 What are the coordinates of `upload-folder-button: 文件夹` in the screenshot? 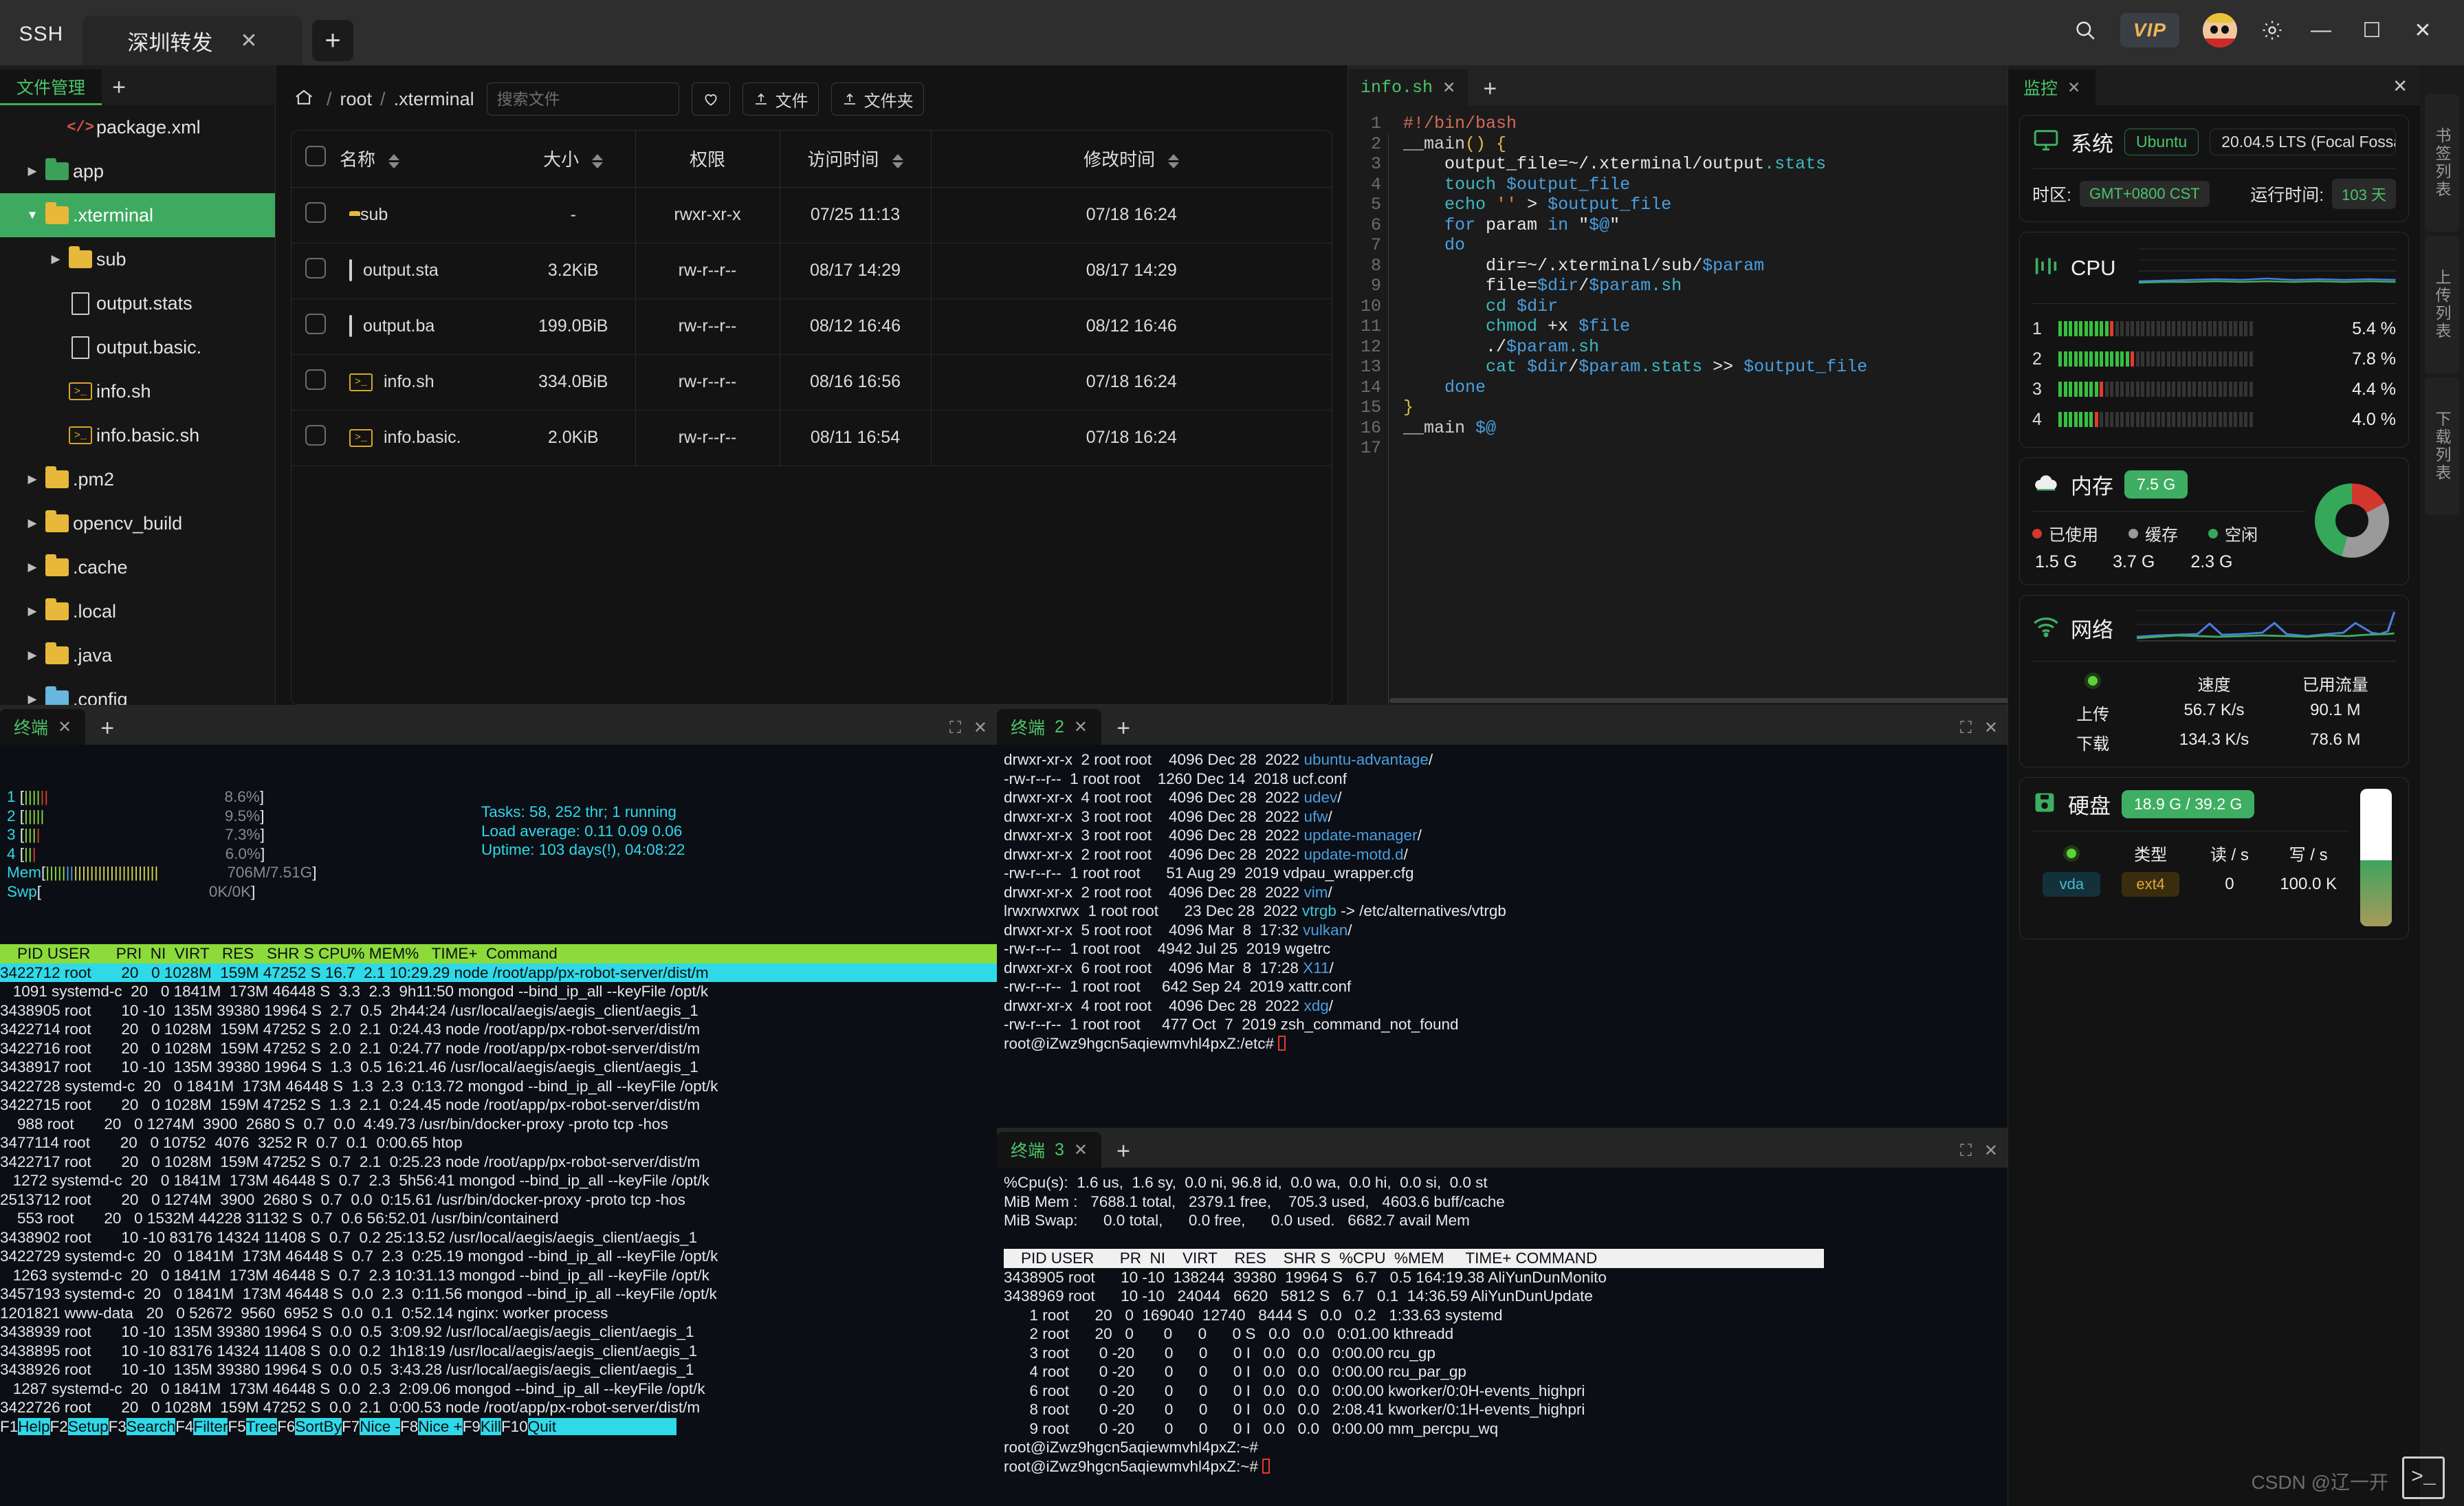 It's located at (877, 99).